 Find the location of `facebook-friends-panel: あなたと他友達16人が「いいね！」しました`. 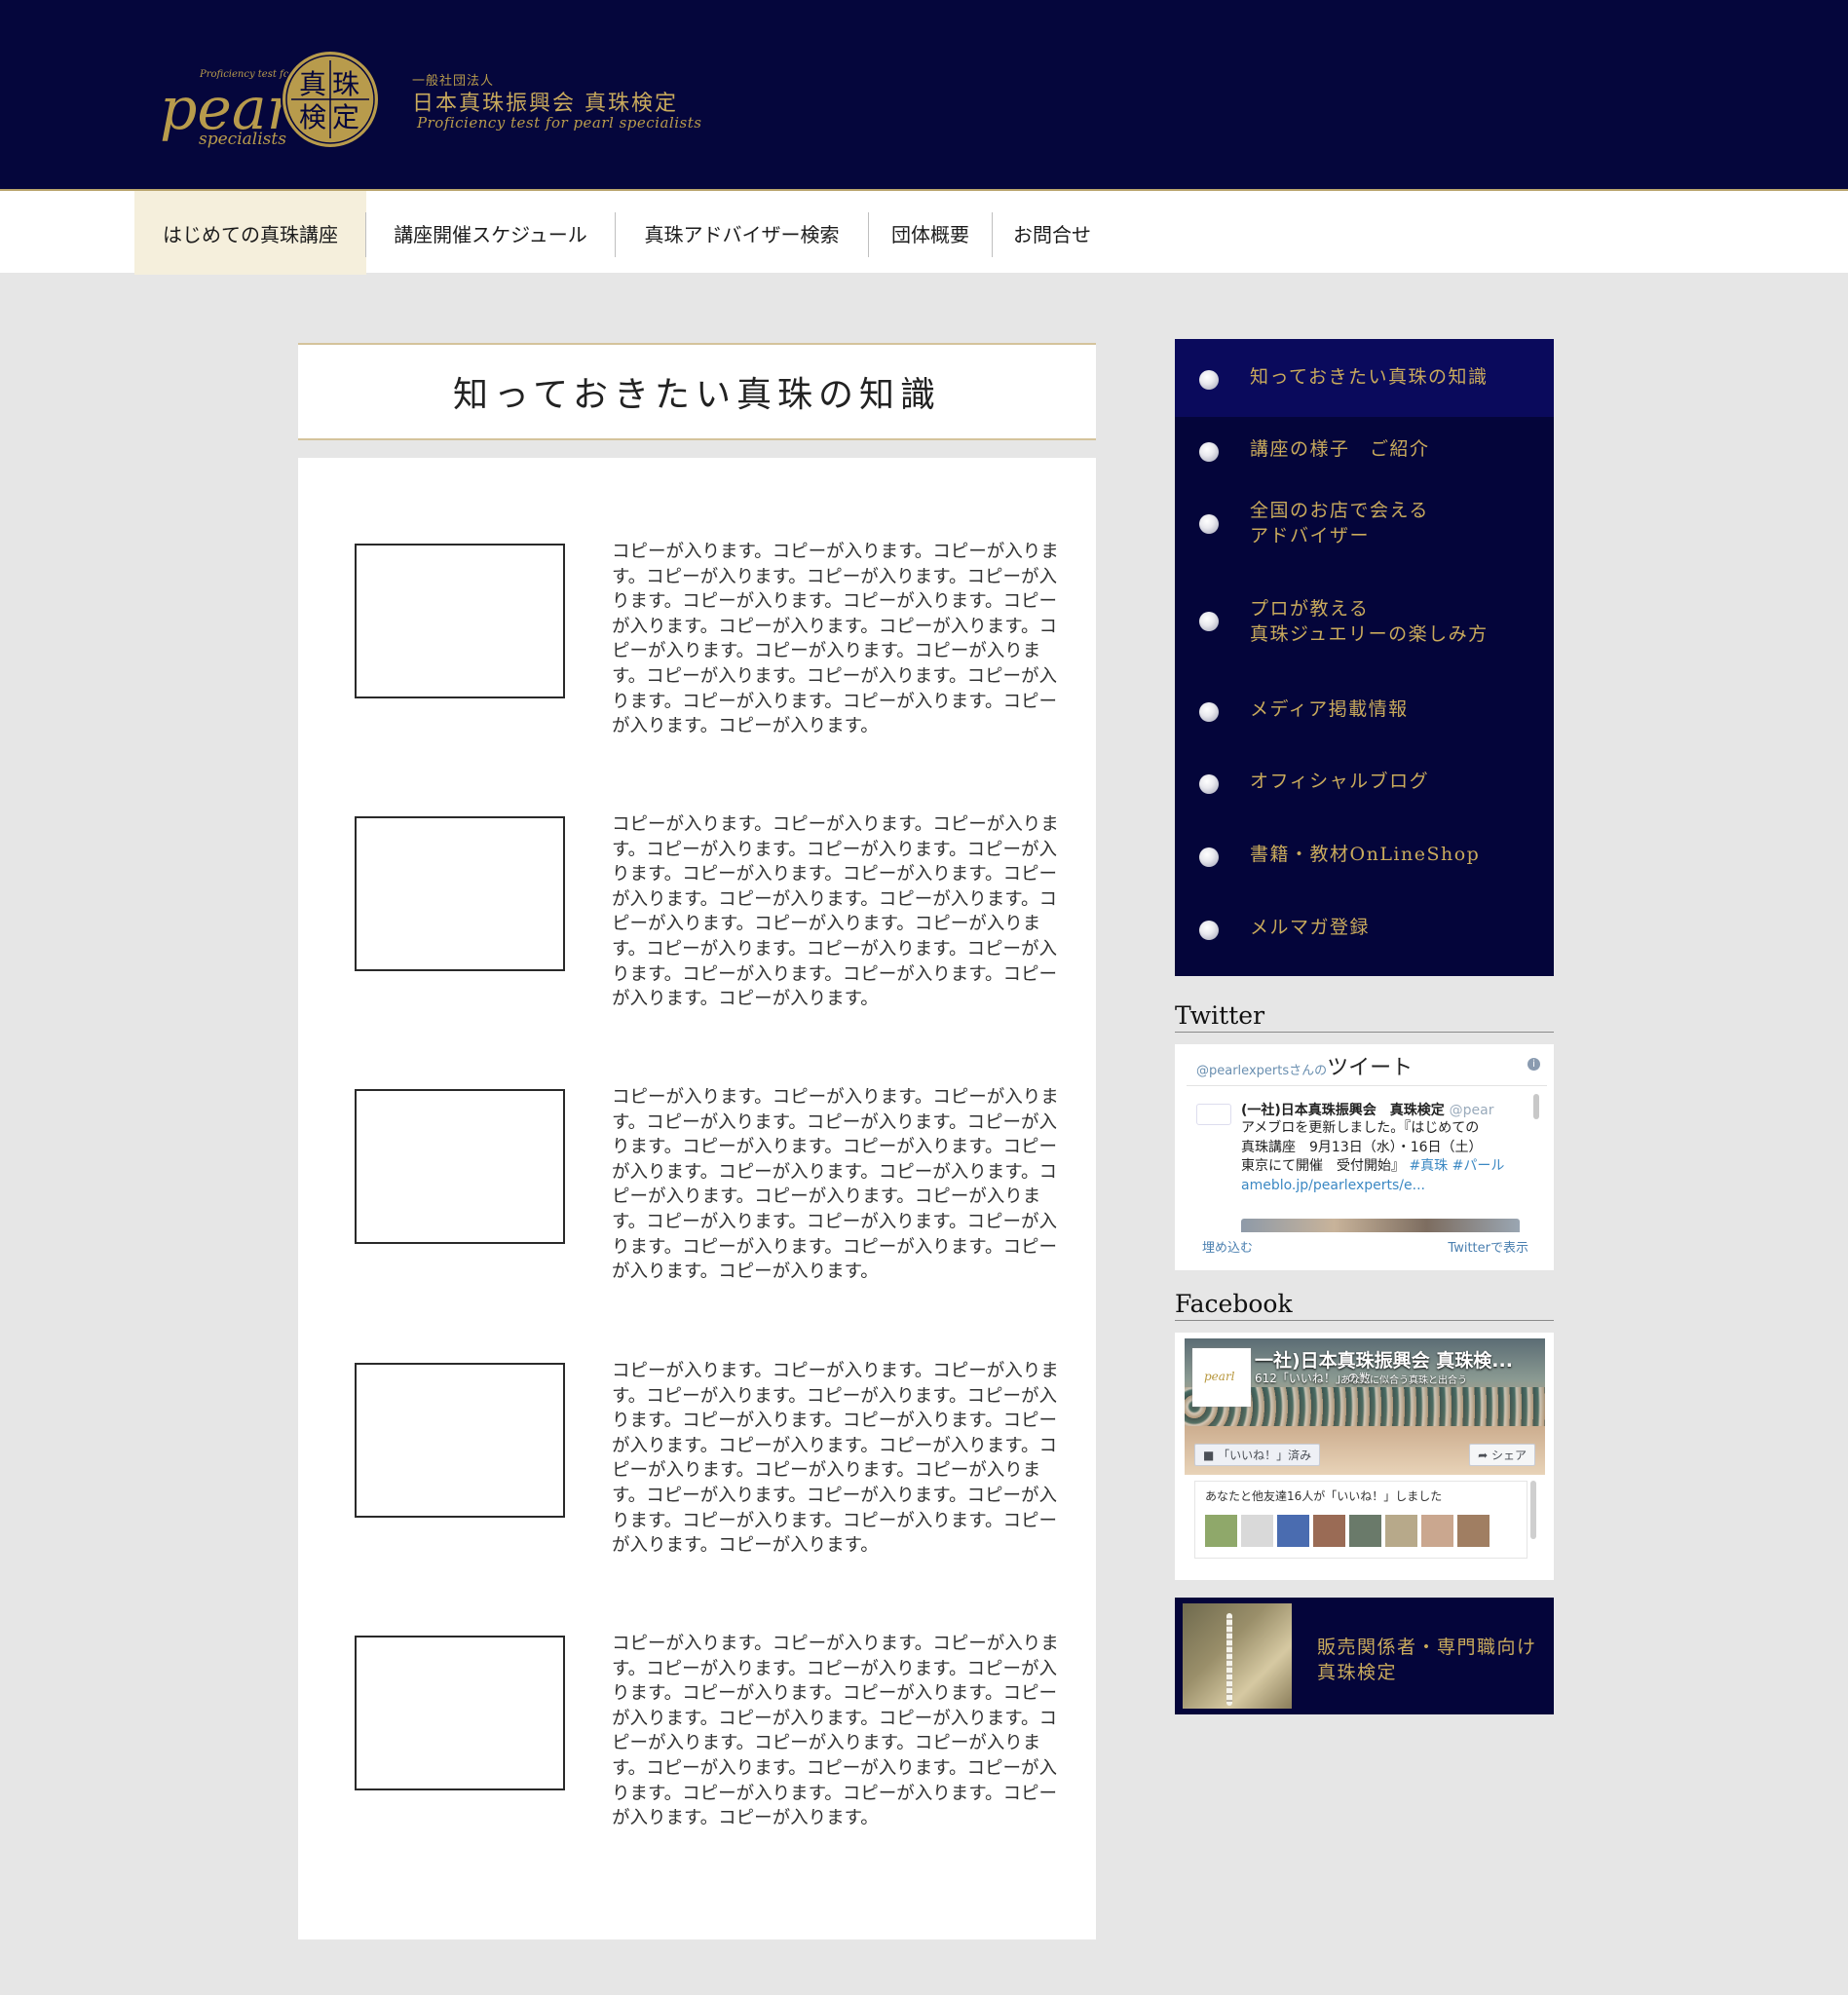

facebook-friends-panel: あなたと他友達16人が「いいね！」しました is located at coordinates (1361, 1520).